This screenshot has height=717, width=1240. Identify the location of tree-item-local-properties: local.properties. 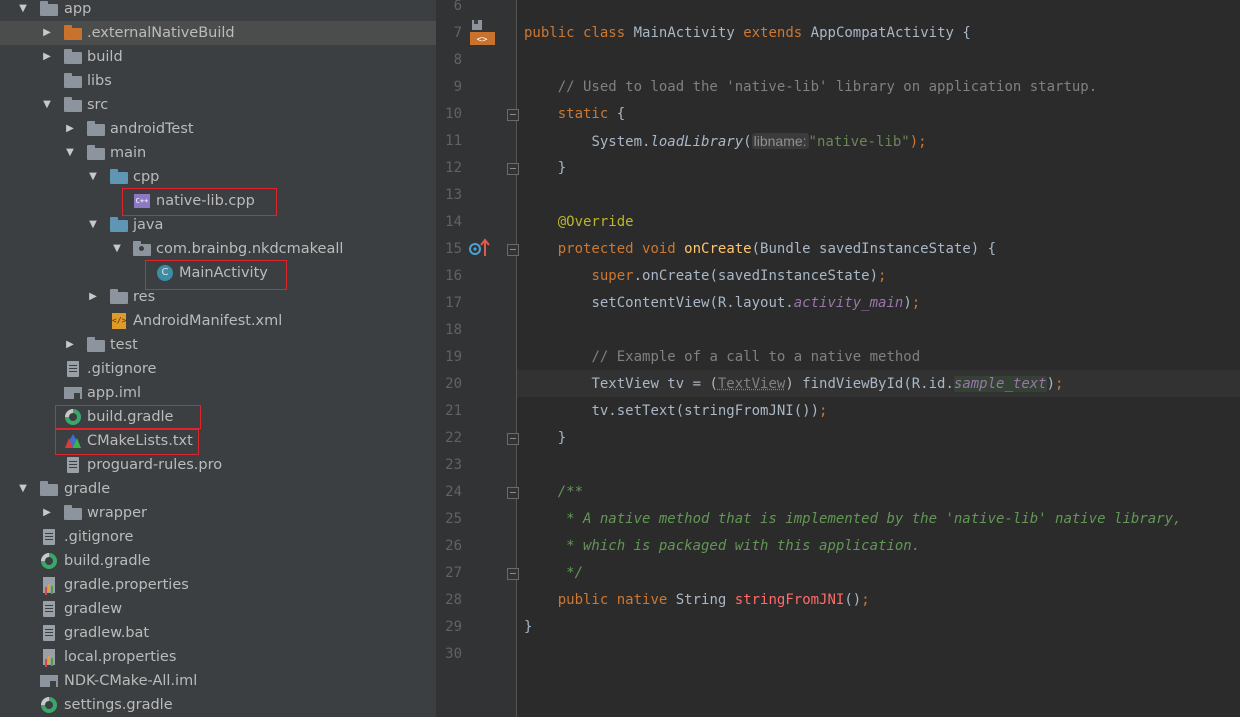
(218, 657).